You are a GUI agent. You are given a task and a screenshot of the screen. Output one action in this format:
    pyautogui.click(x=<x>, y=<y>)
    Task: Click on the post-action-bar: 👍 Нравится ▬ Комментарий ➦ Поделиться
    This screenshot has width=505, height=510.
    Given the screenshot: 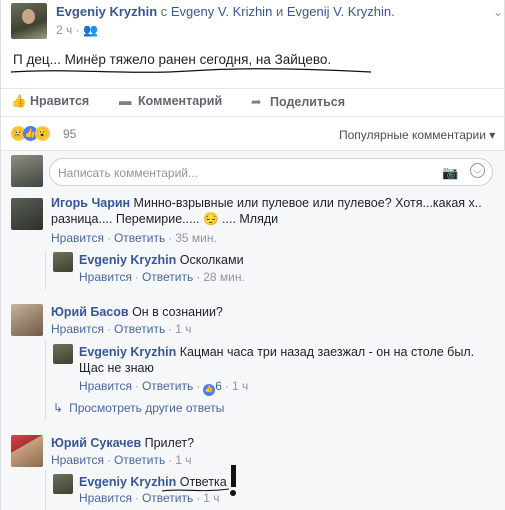 What is the action you would take?
    pyautogui.click(x=253, y=100)
    